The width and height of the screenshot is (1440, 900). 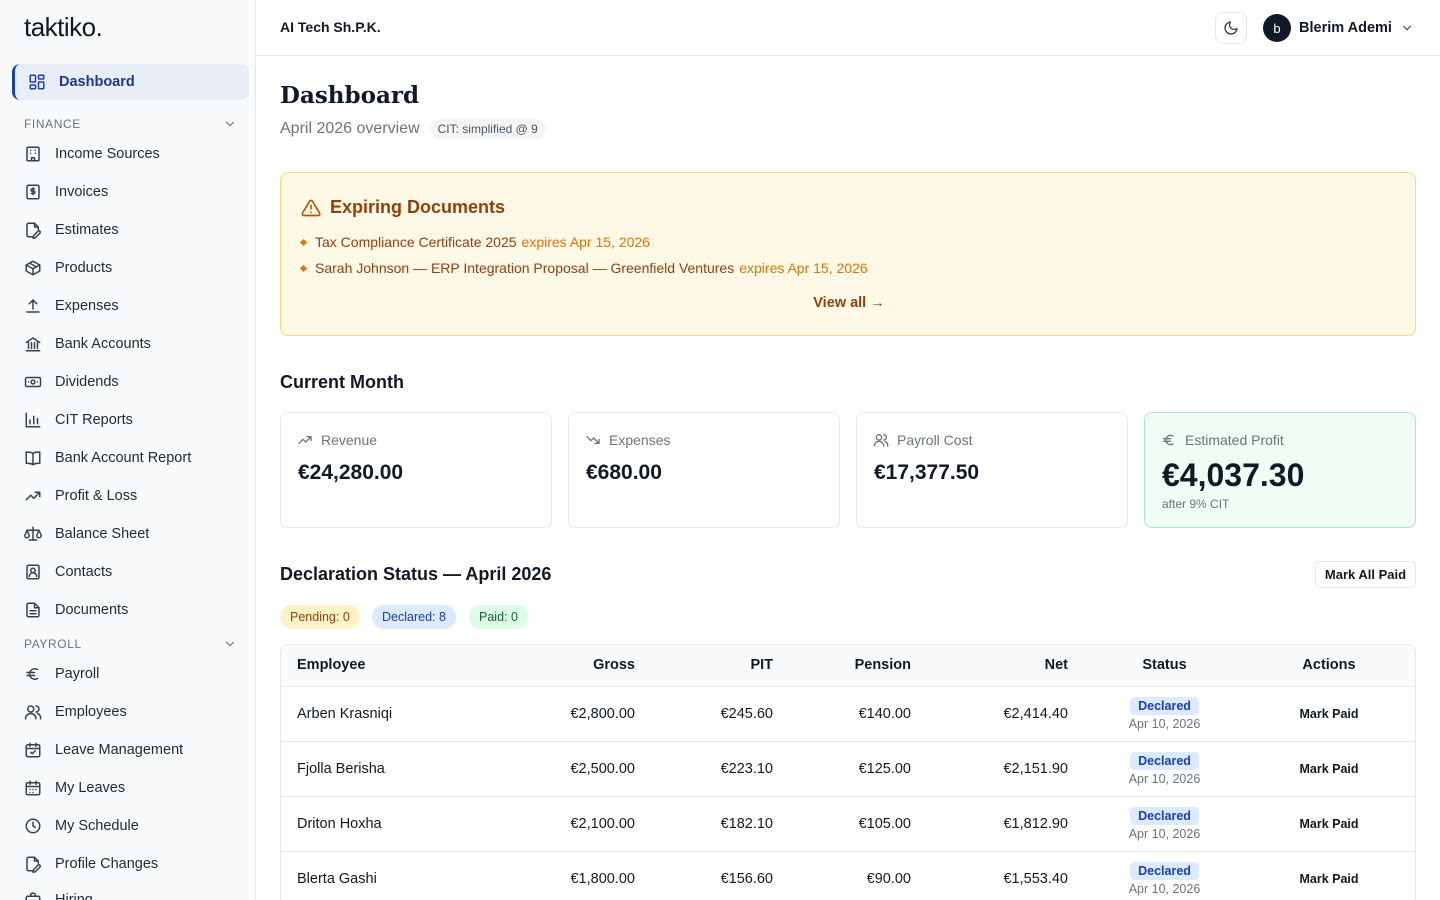 What do you see at coordinates (123, 458) in the screenshot?
I see `sidebar-item-label: Bank Account Report` at bounding box center [123, 458].